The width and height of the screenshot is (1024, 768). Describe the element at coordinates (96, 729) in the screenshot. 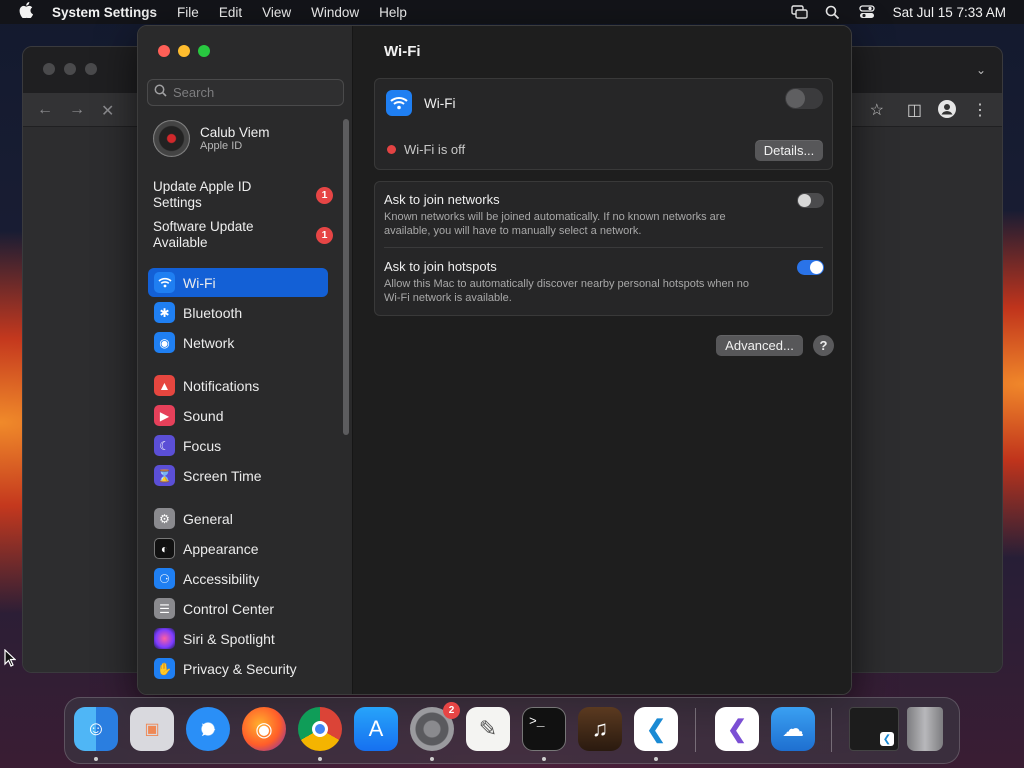

I see `finder-icon: ☺` at that location.